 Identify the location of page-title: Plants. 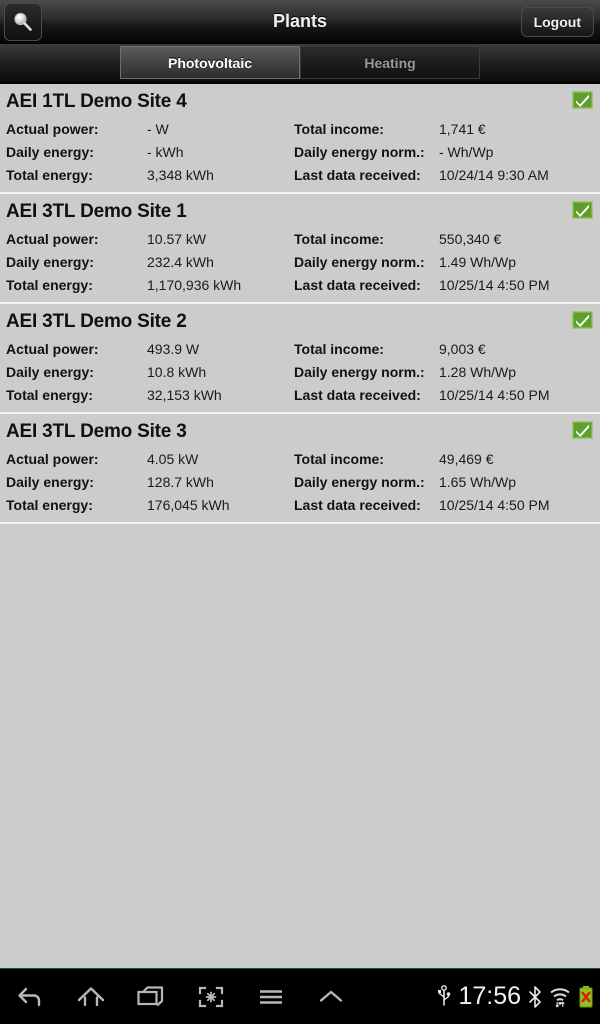
(300, 21).